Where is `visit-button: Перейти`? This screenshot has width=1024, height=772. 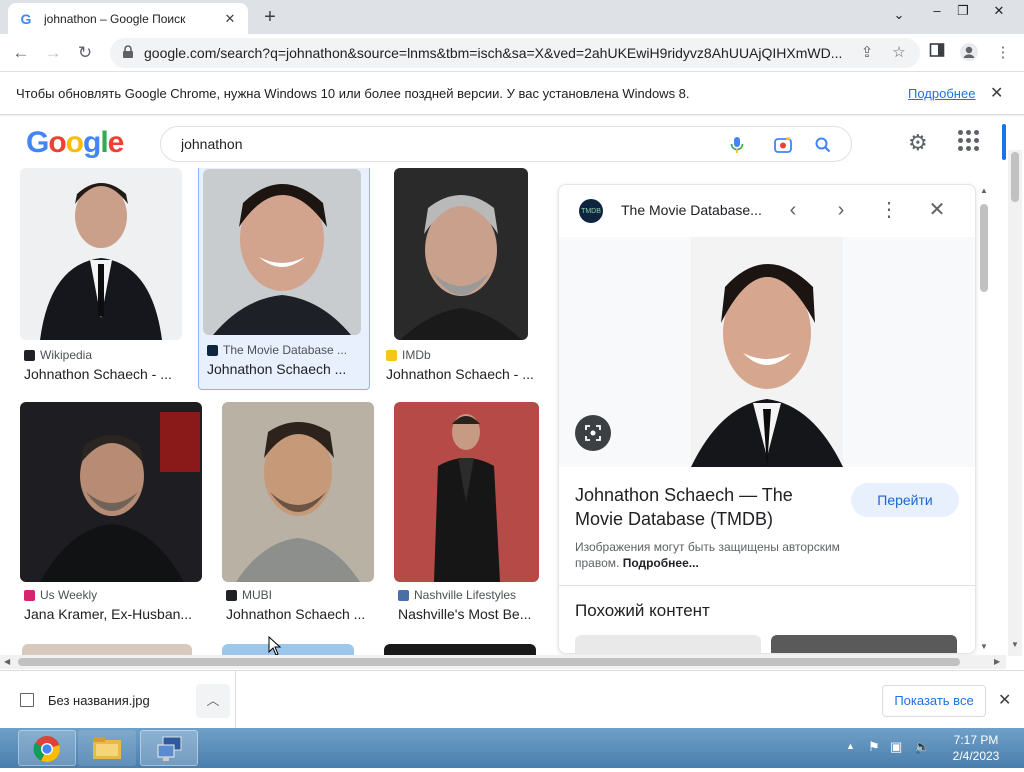 visit-button: Перейти is located at coordinates (905, 500).